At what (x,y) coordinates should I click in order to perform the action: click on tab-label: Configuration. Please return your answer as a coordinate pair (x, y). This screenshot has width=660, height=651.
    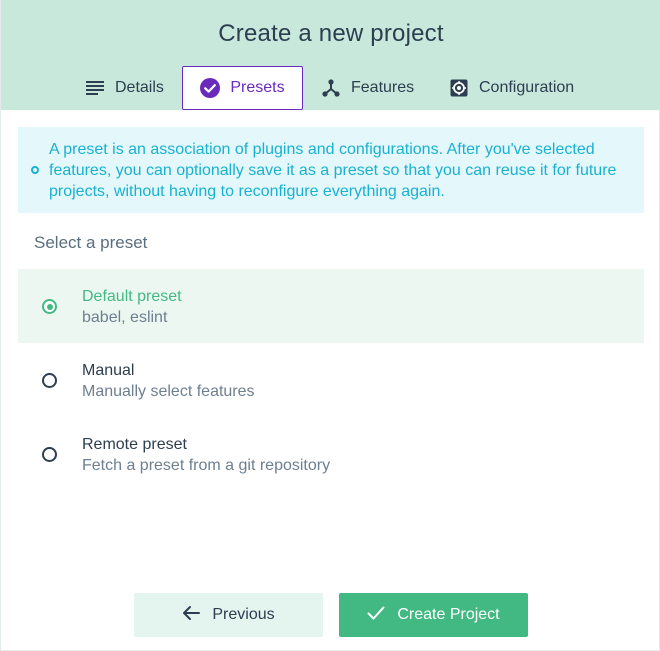
    Looking at the image, I should click on (527, 87).